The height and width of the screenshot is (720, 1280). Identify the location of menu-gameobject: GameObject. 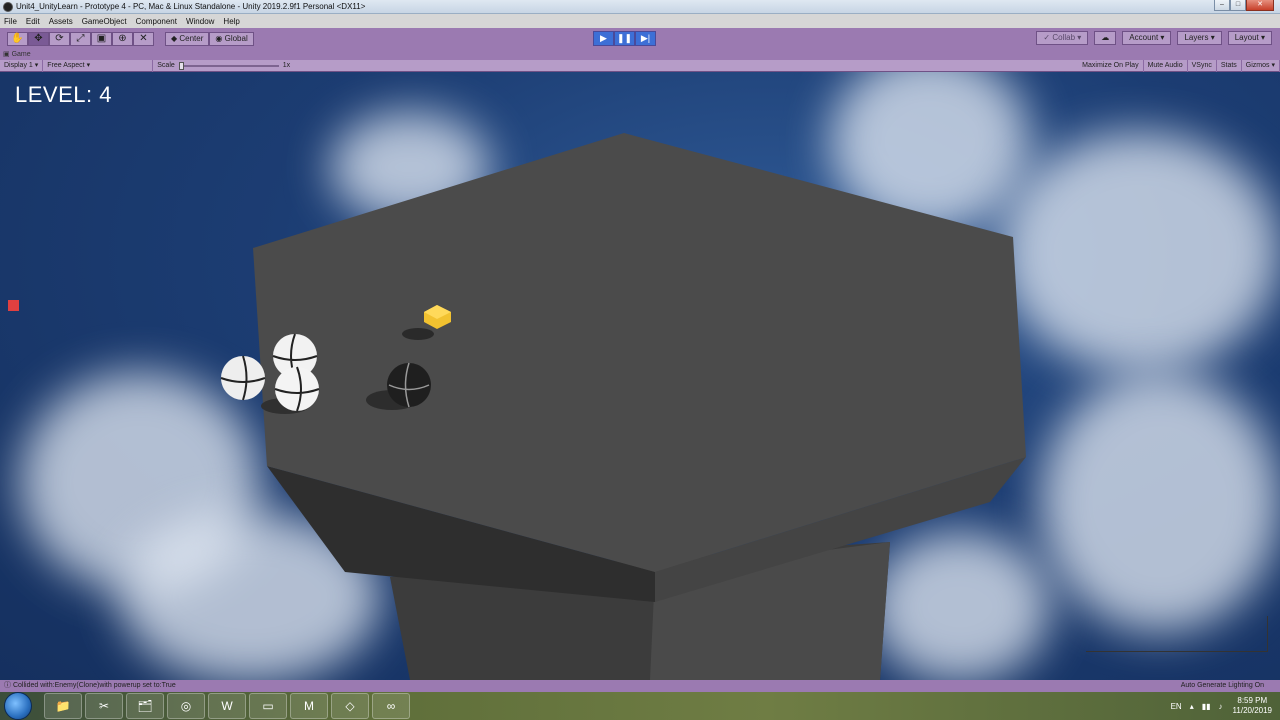
(104, 21).